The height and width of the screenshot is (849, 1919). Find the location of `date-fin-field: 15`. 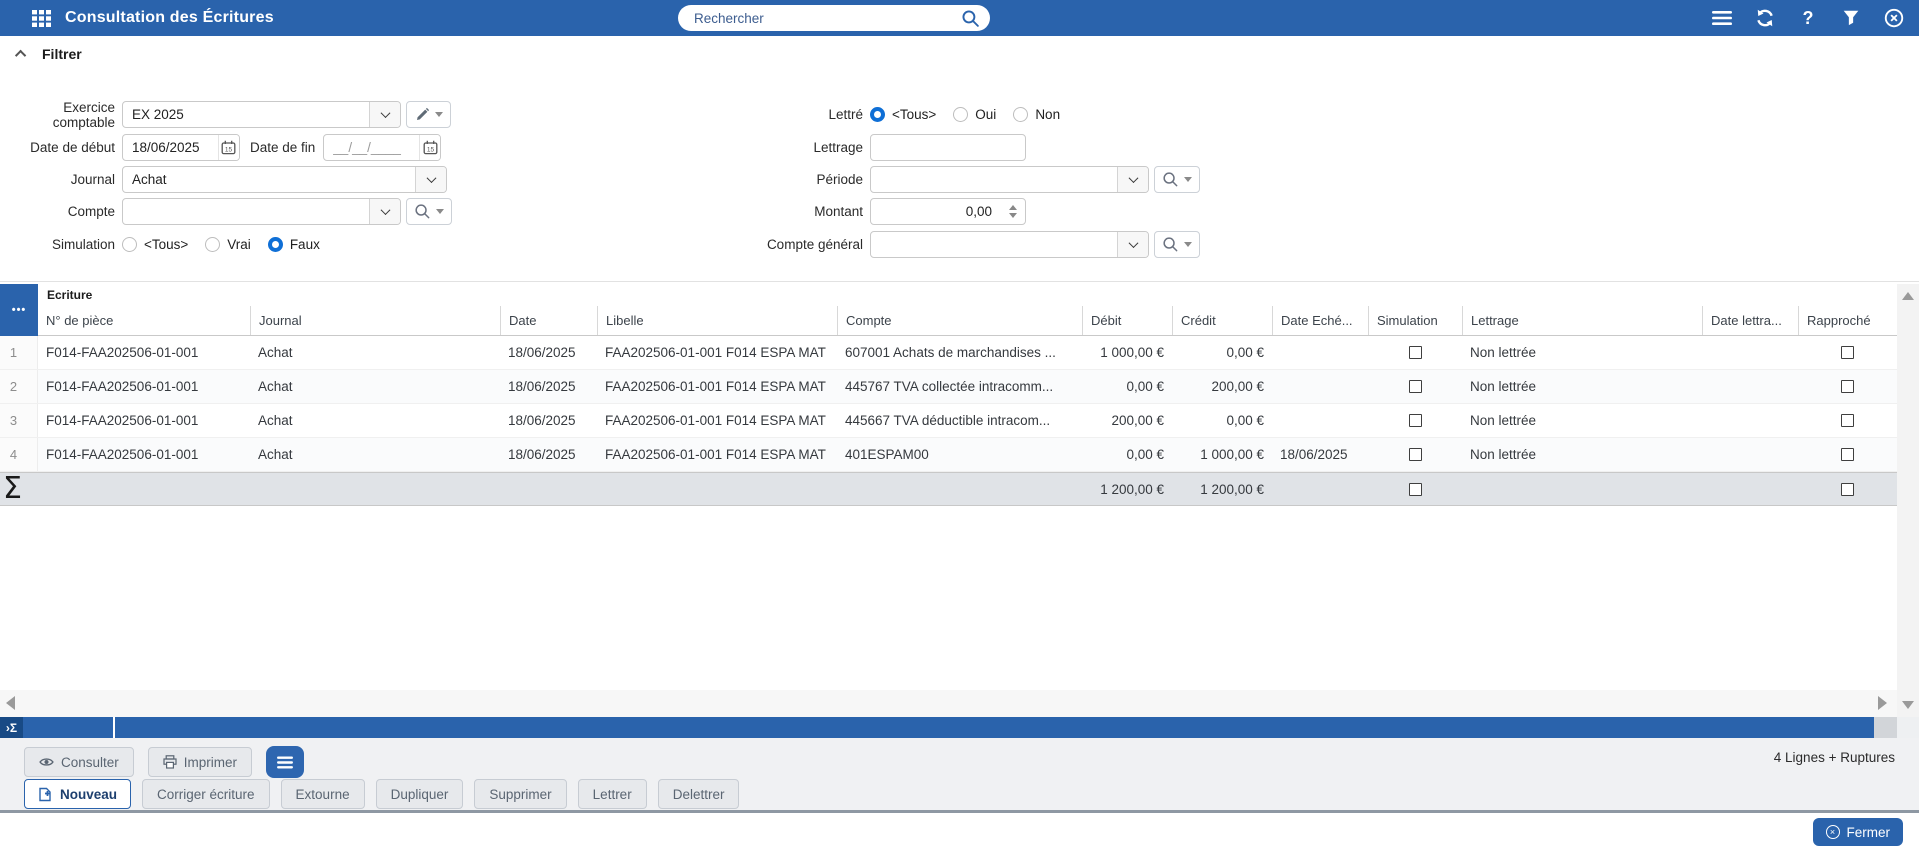

date-fin-field: 15 is located at coordinates (382, 147).